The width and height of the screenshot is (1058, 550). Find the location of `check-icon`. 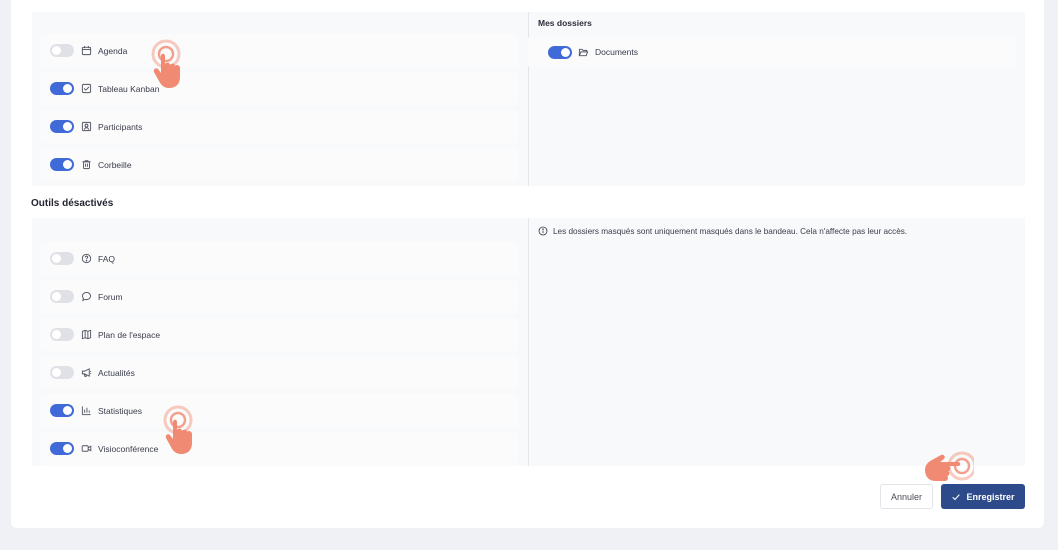

check-icon is located at coordinates (956, 496).